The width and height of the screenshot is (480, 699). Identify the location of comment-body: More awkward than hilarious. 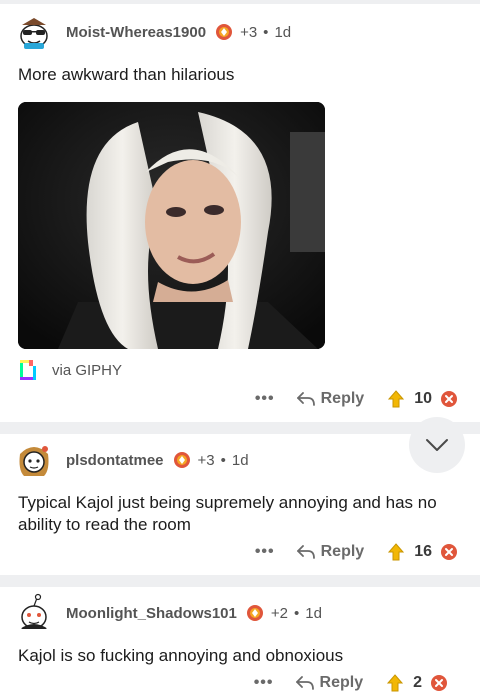
(126, 74).